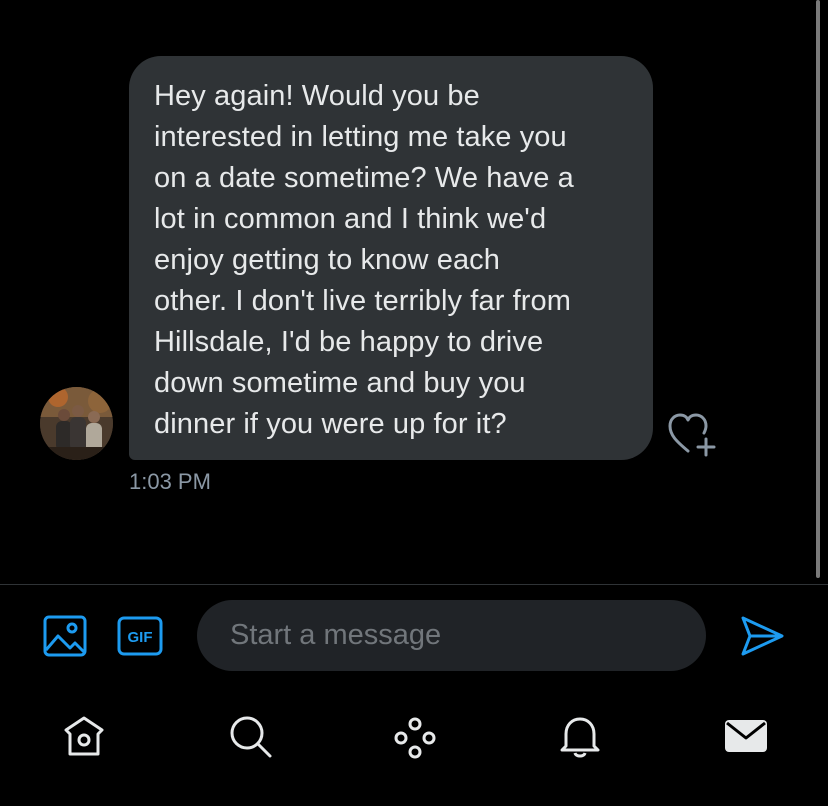  What do you see at coordinates (818, 289) in the screenshot?
I see `scrollbar` at bounding box center [818, 289].